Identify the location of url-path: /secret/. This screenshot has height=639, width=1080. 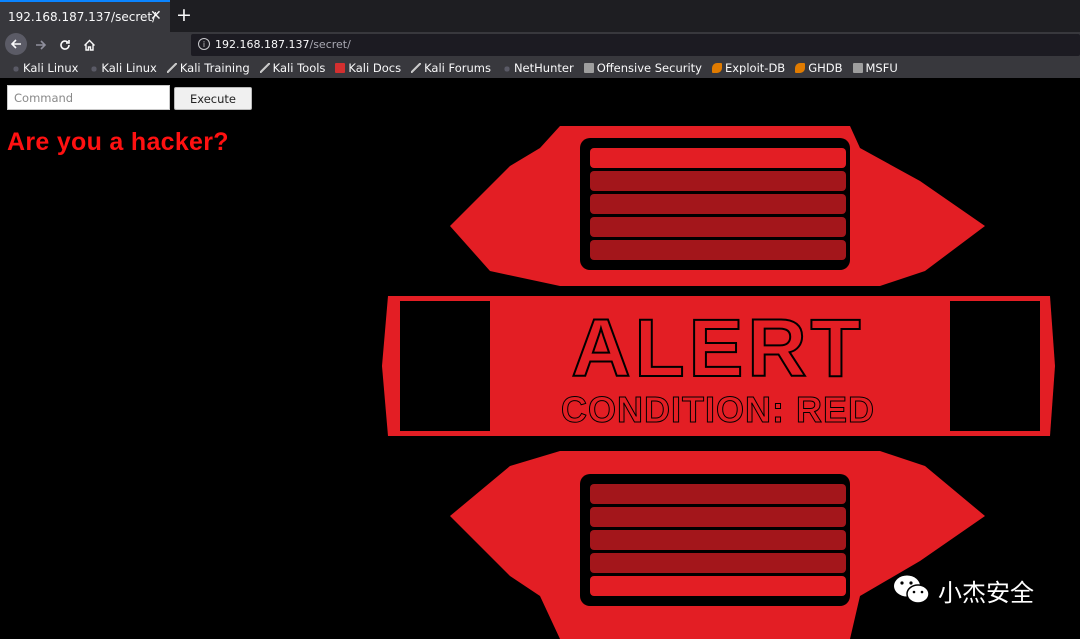
(330, 44).